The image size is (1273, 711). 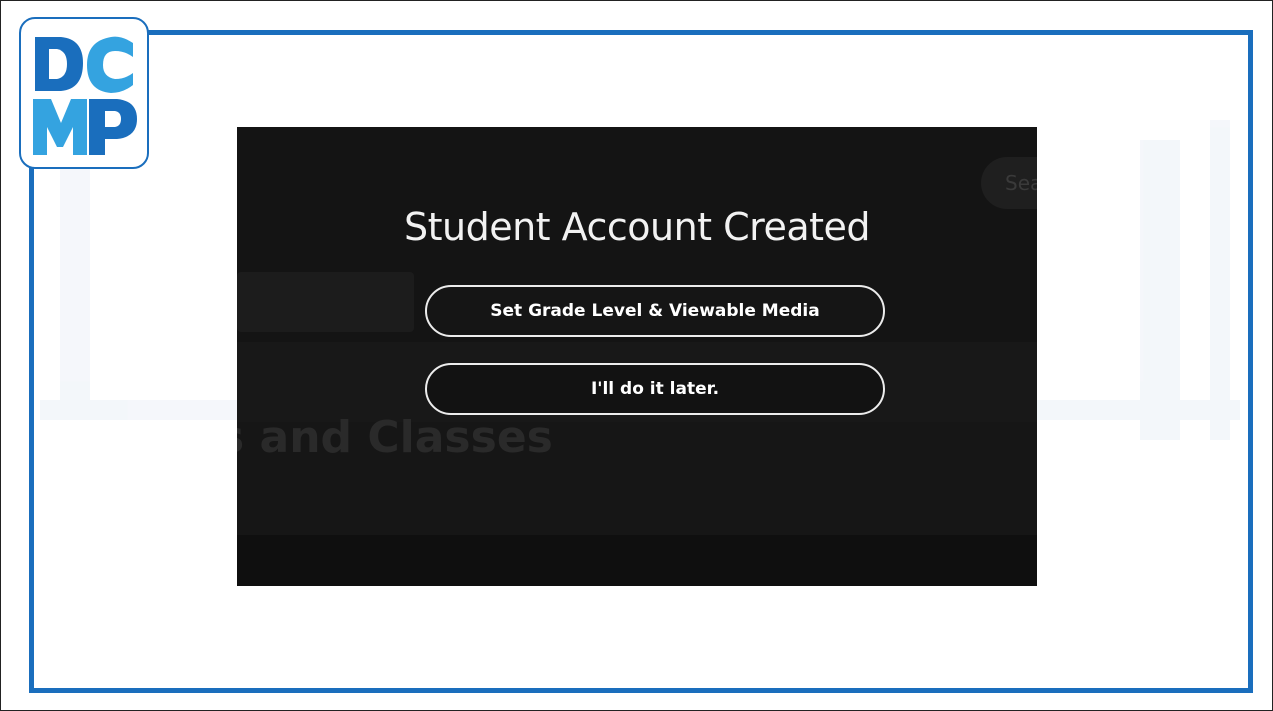 I want to click on set-grade-level-button-label: Set Grade Level & Viewable Media, so click(x=655, y=311).